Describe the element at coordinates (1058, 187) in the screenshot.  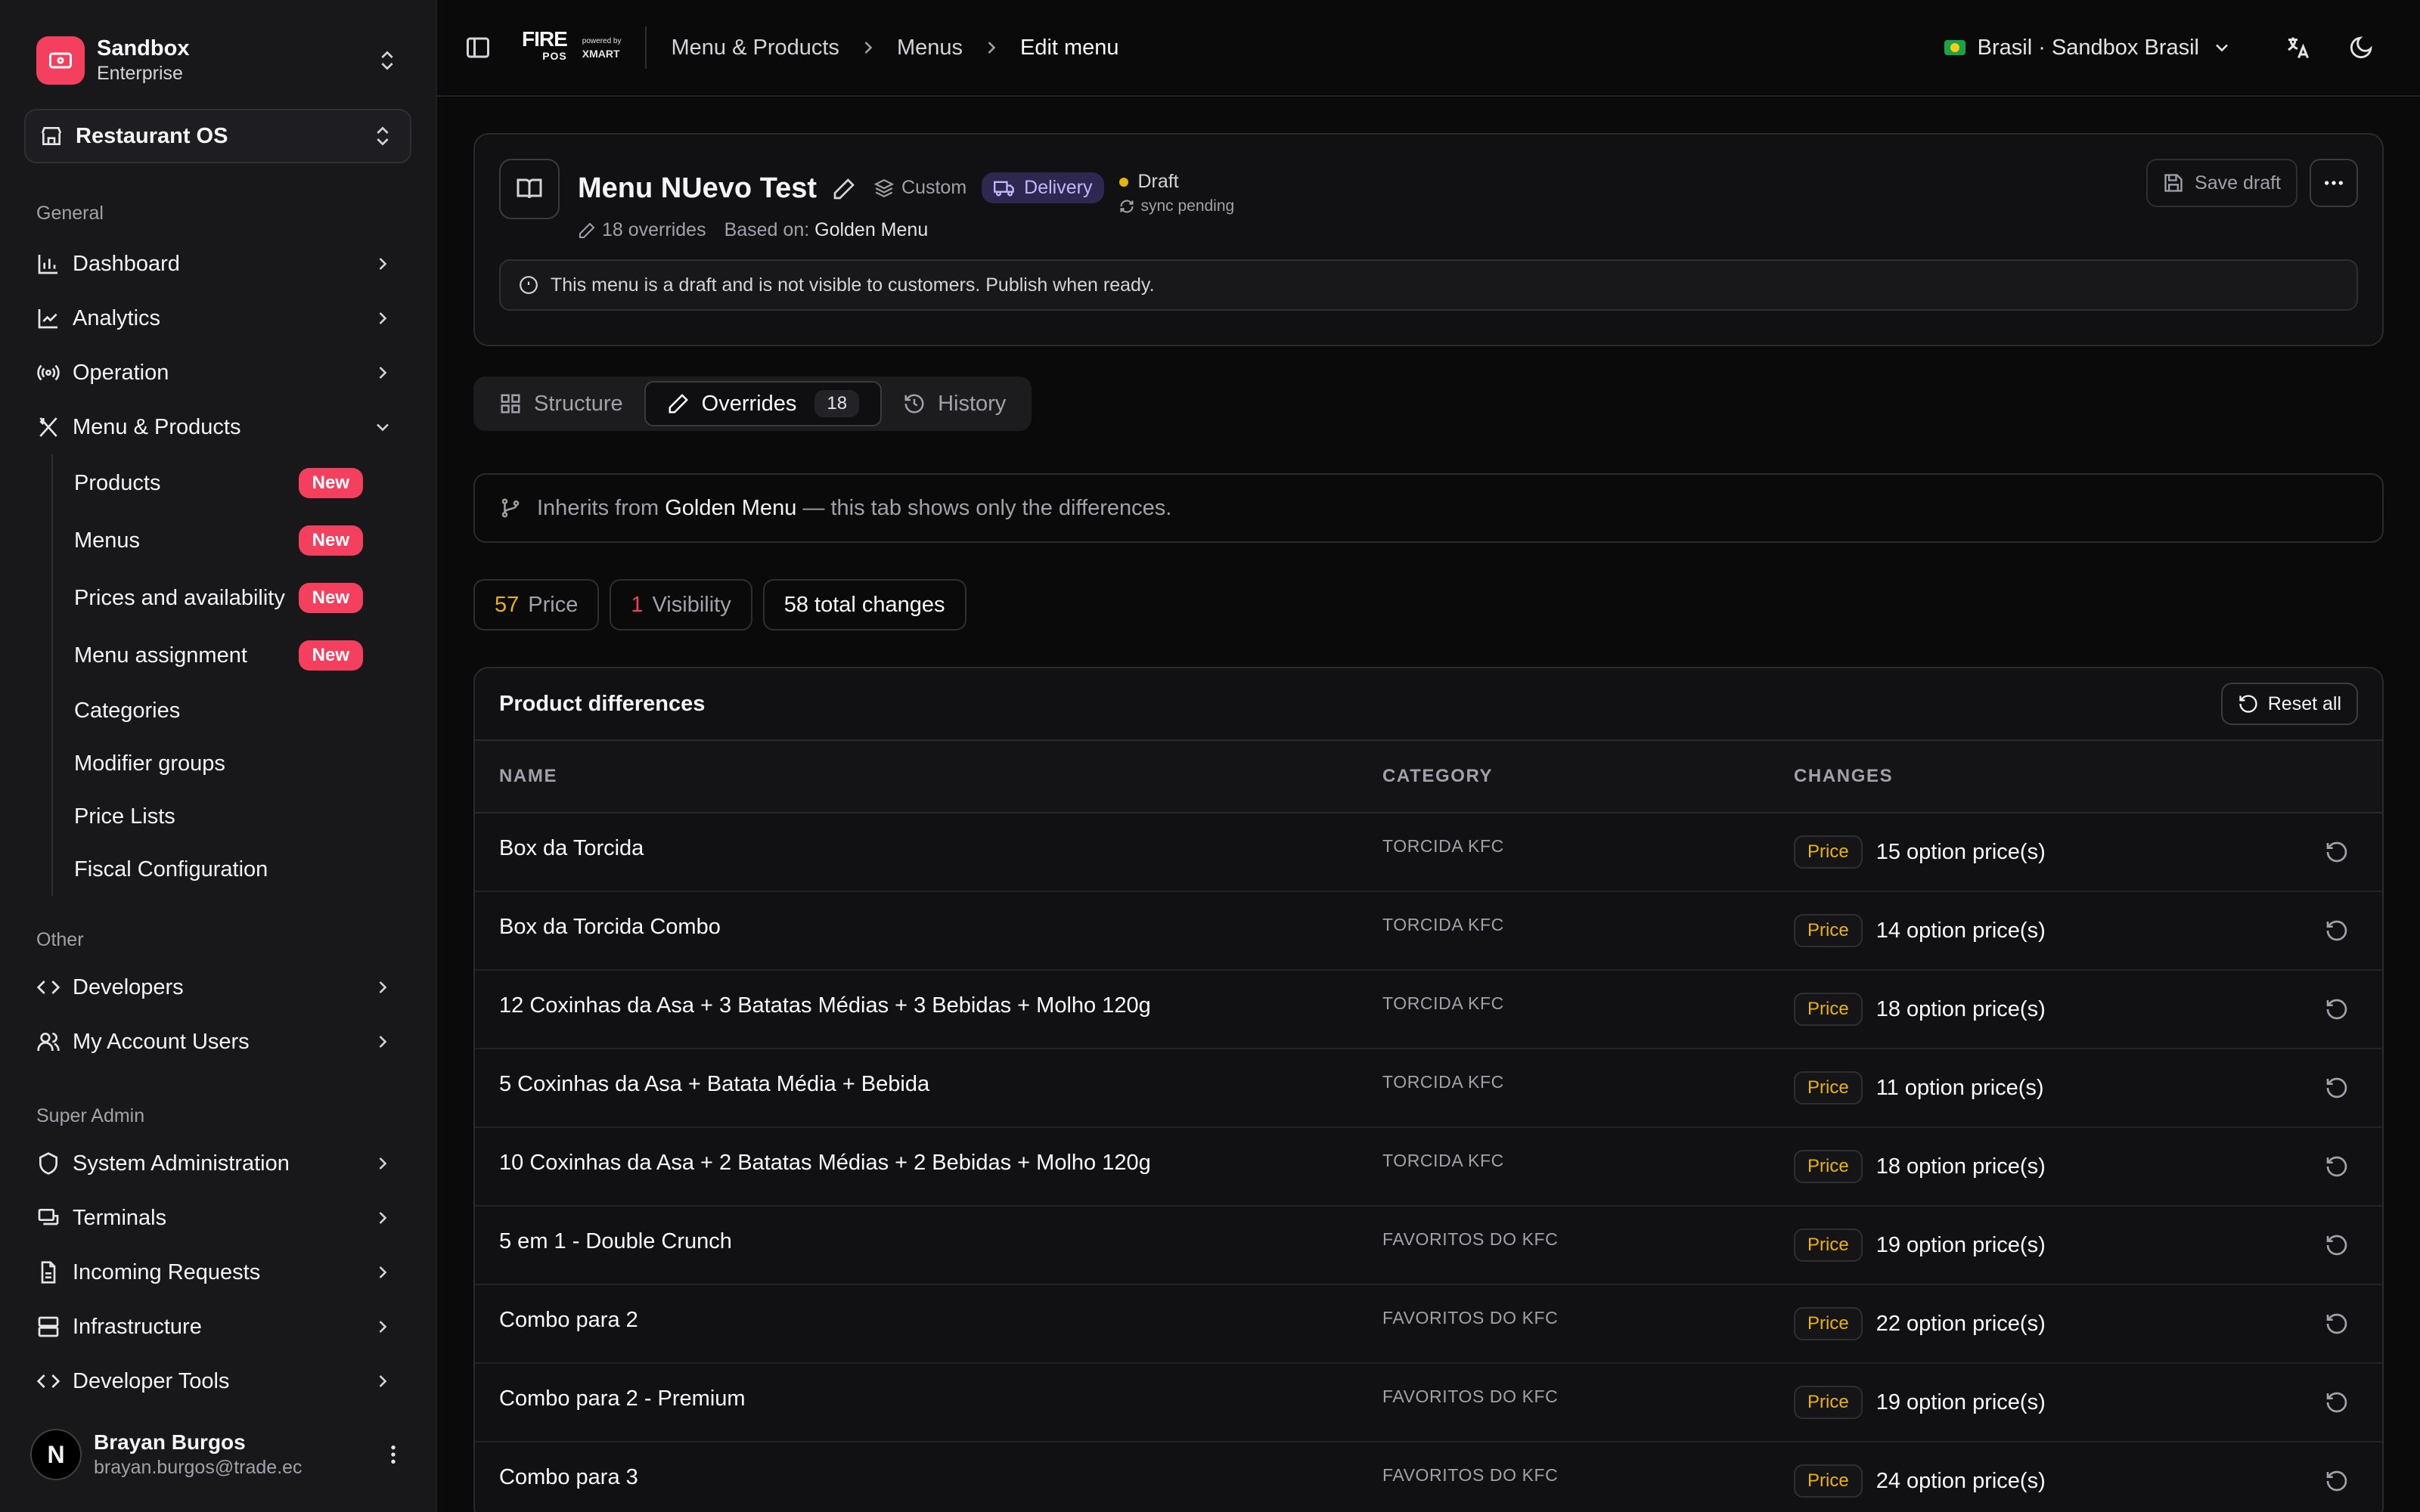
I see `channel-label: Delivery` at that location.